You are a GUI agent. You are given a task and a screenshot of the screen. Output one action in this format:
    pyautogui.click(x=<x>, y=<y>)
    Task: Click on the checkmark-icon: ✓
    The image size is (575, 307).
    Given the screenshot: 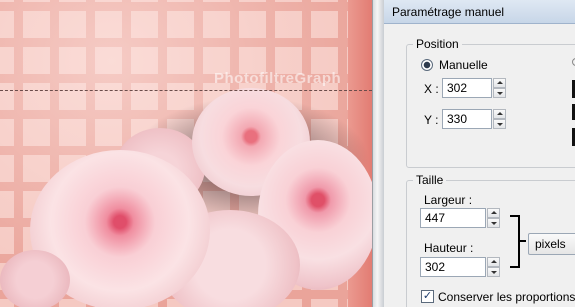 What is the action you would take?
    pyautogui.click(x=427, y=296)
    